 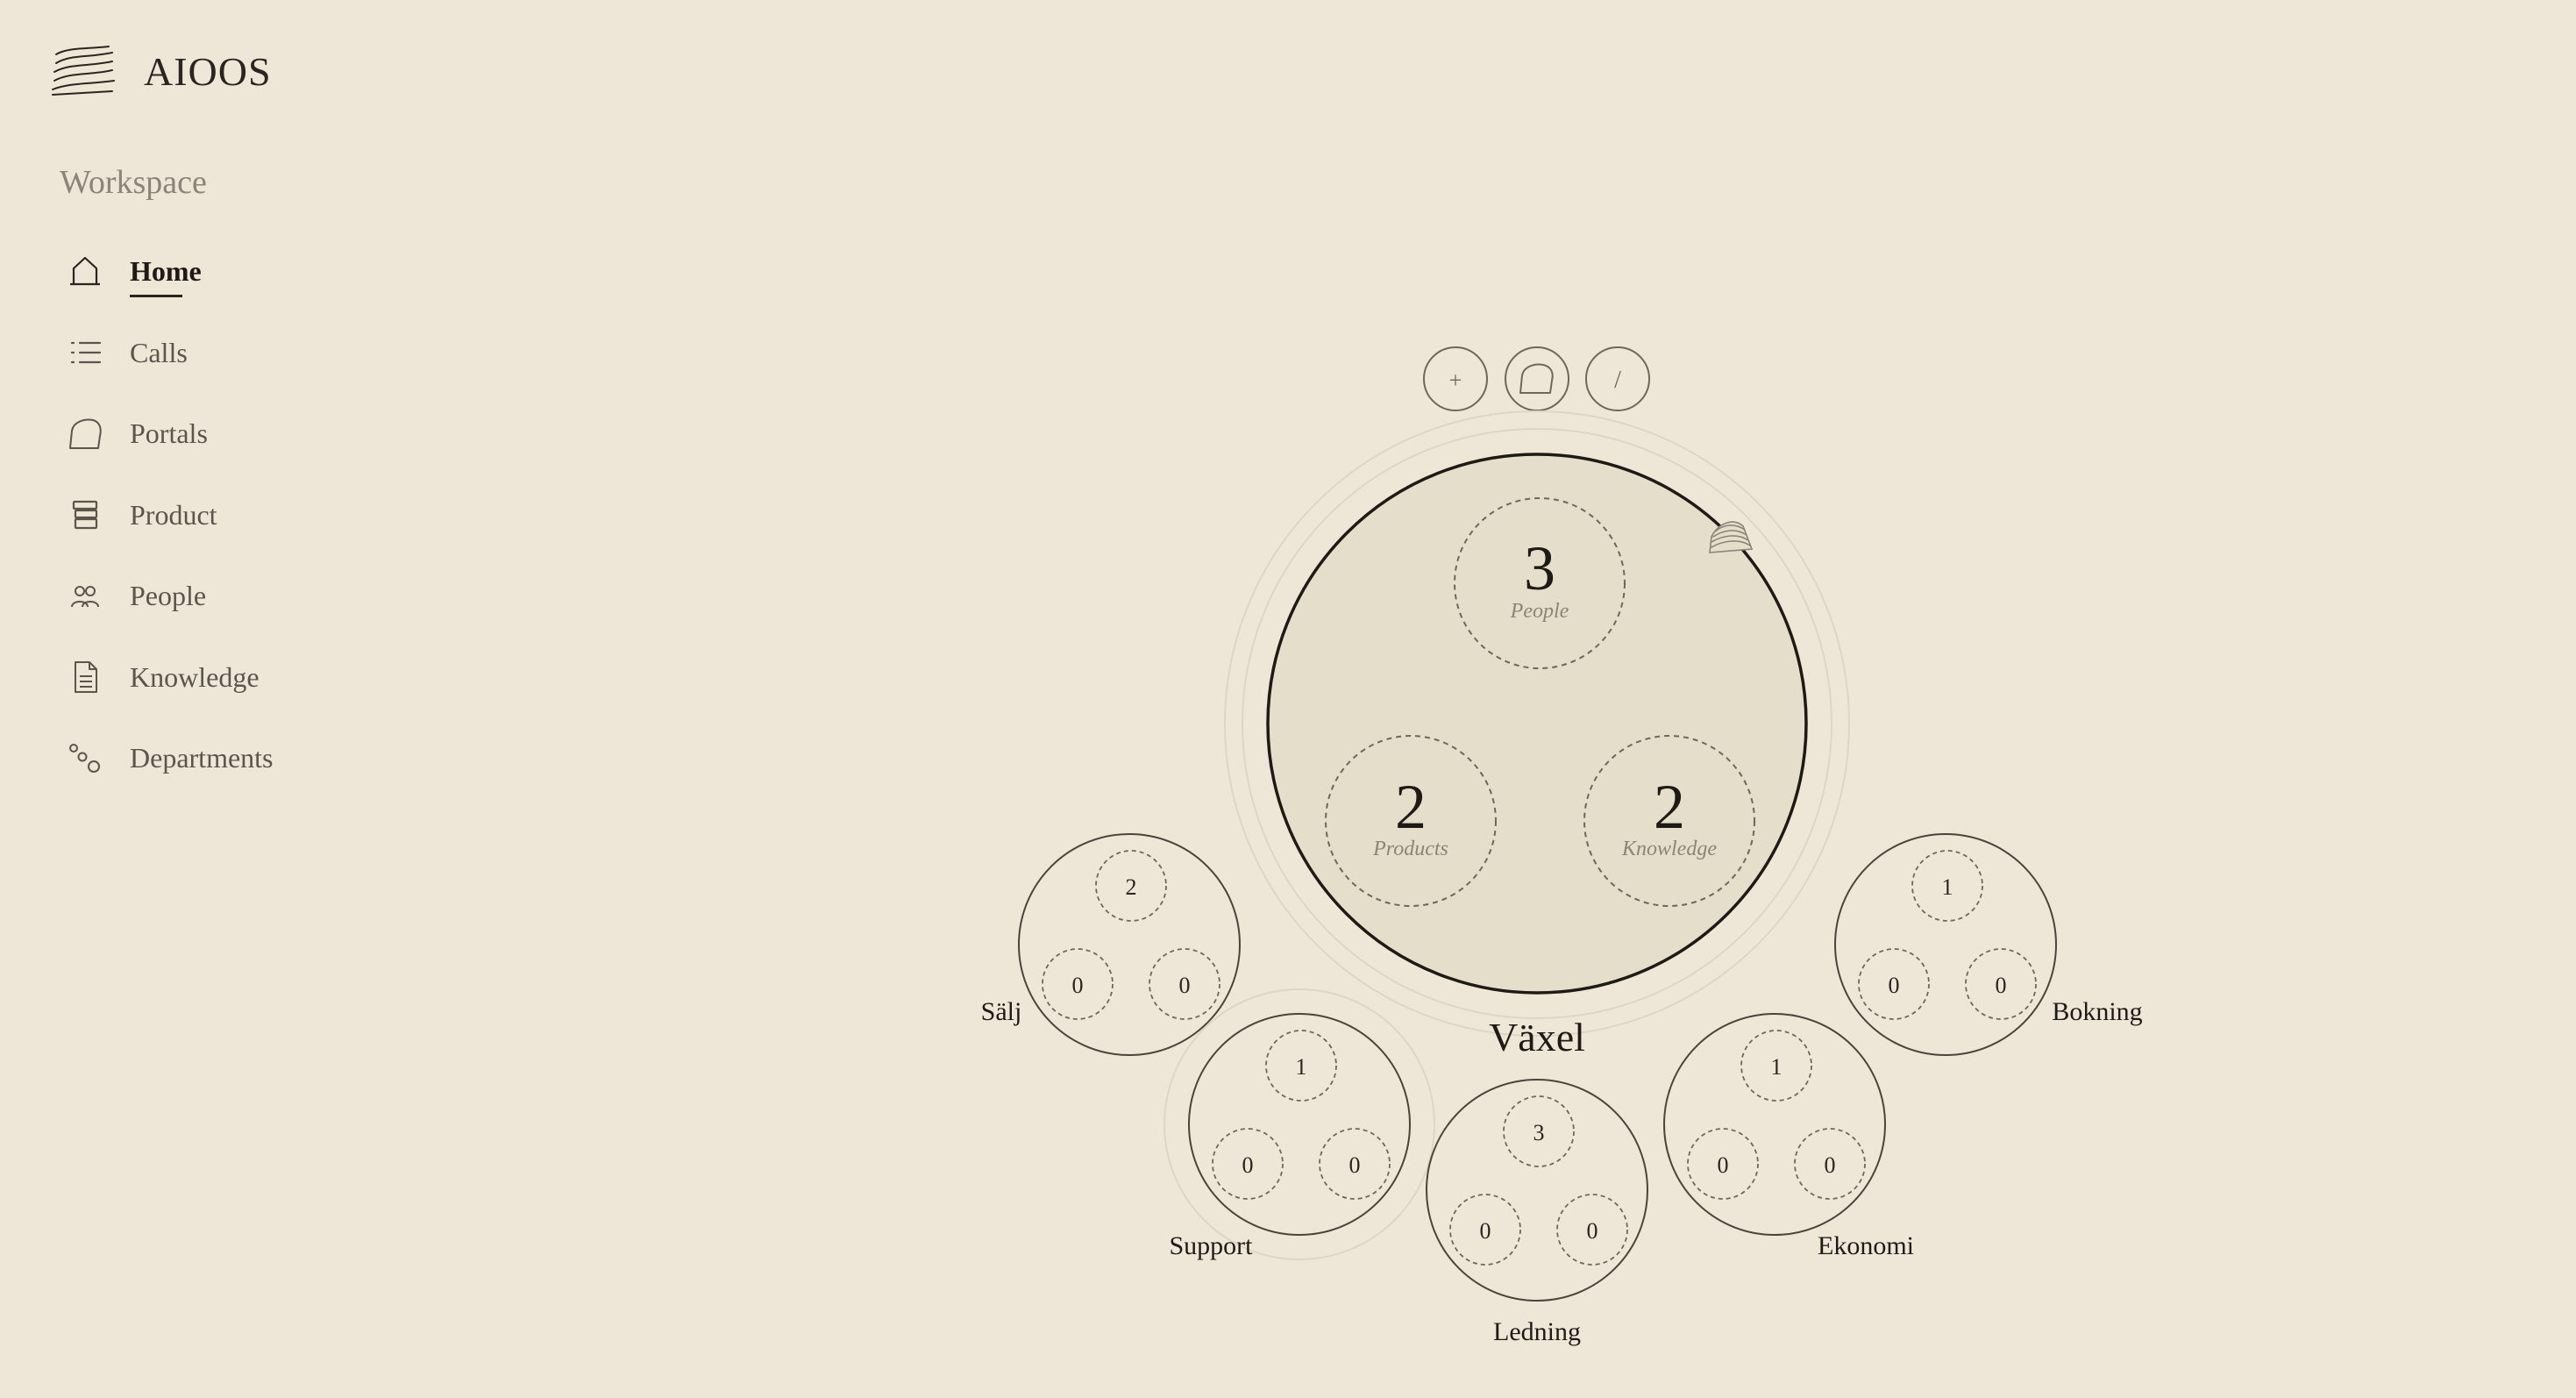 I want to click on department-people-count: 2, so click(x=1131, y=887).